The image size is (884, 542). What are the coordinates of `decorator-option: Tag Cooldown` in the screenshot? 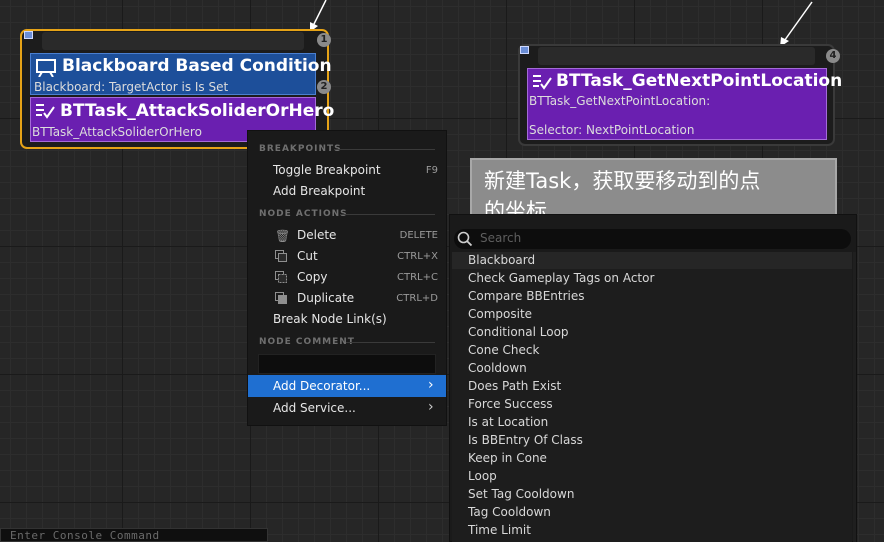 It's located at (509, 512).